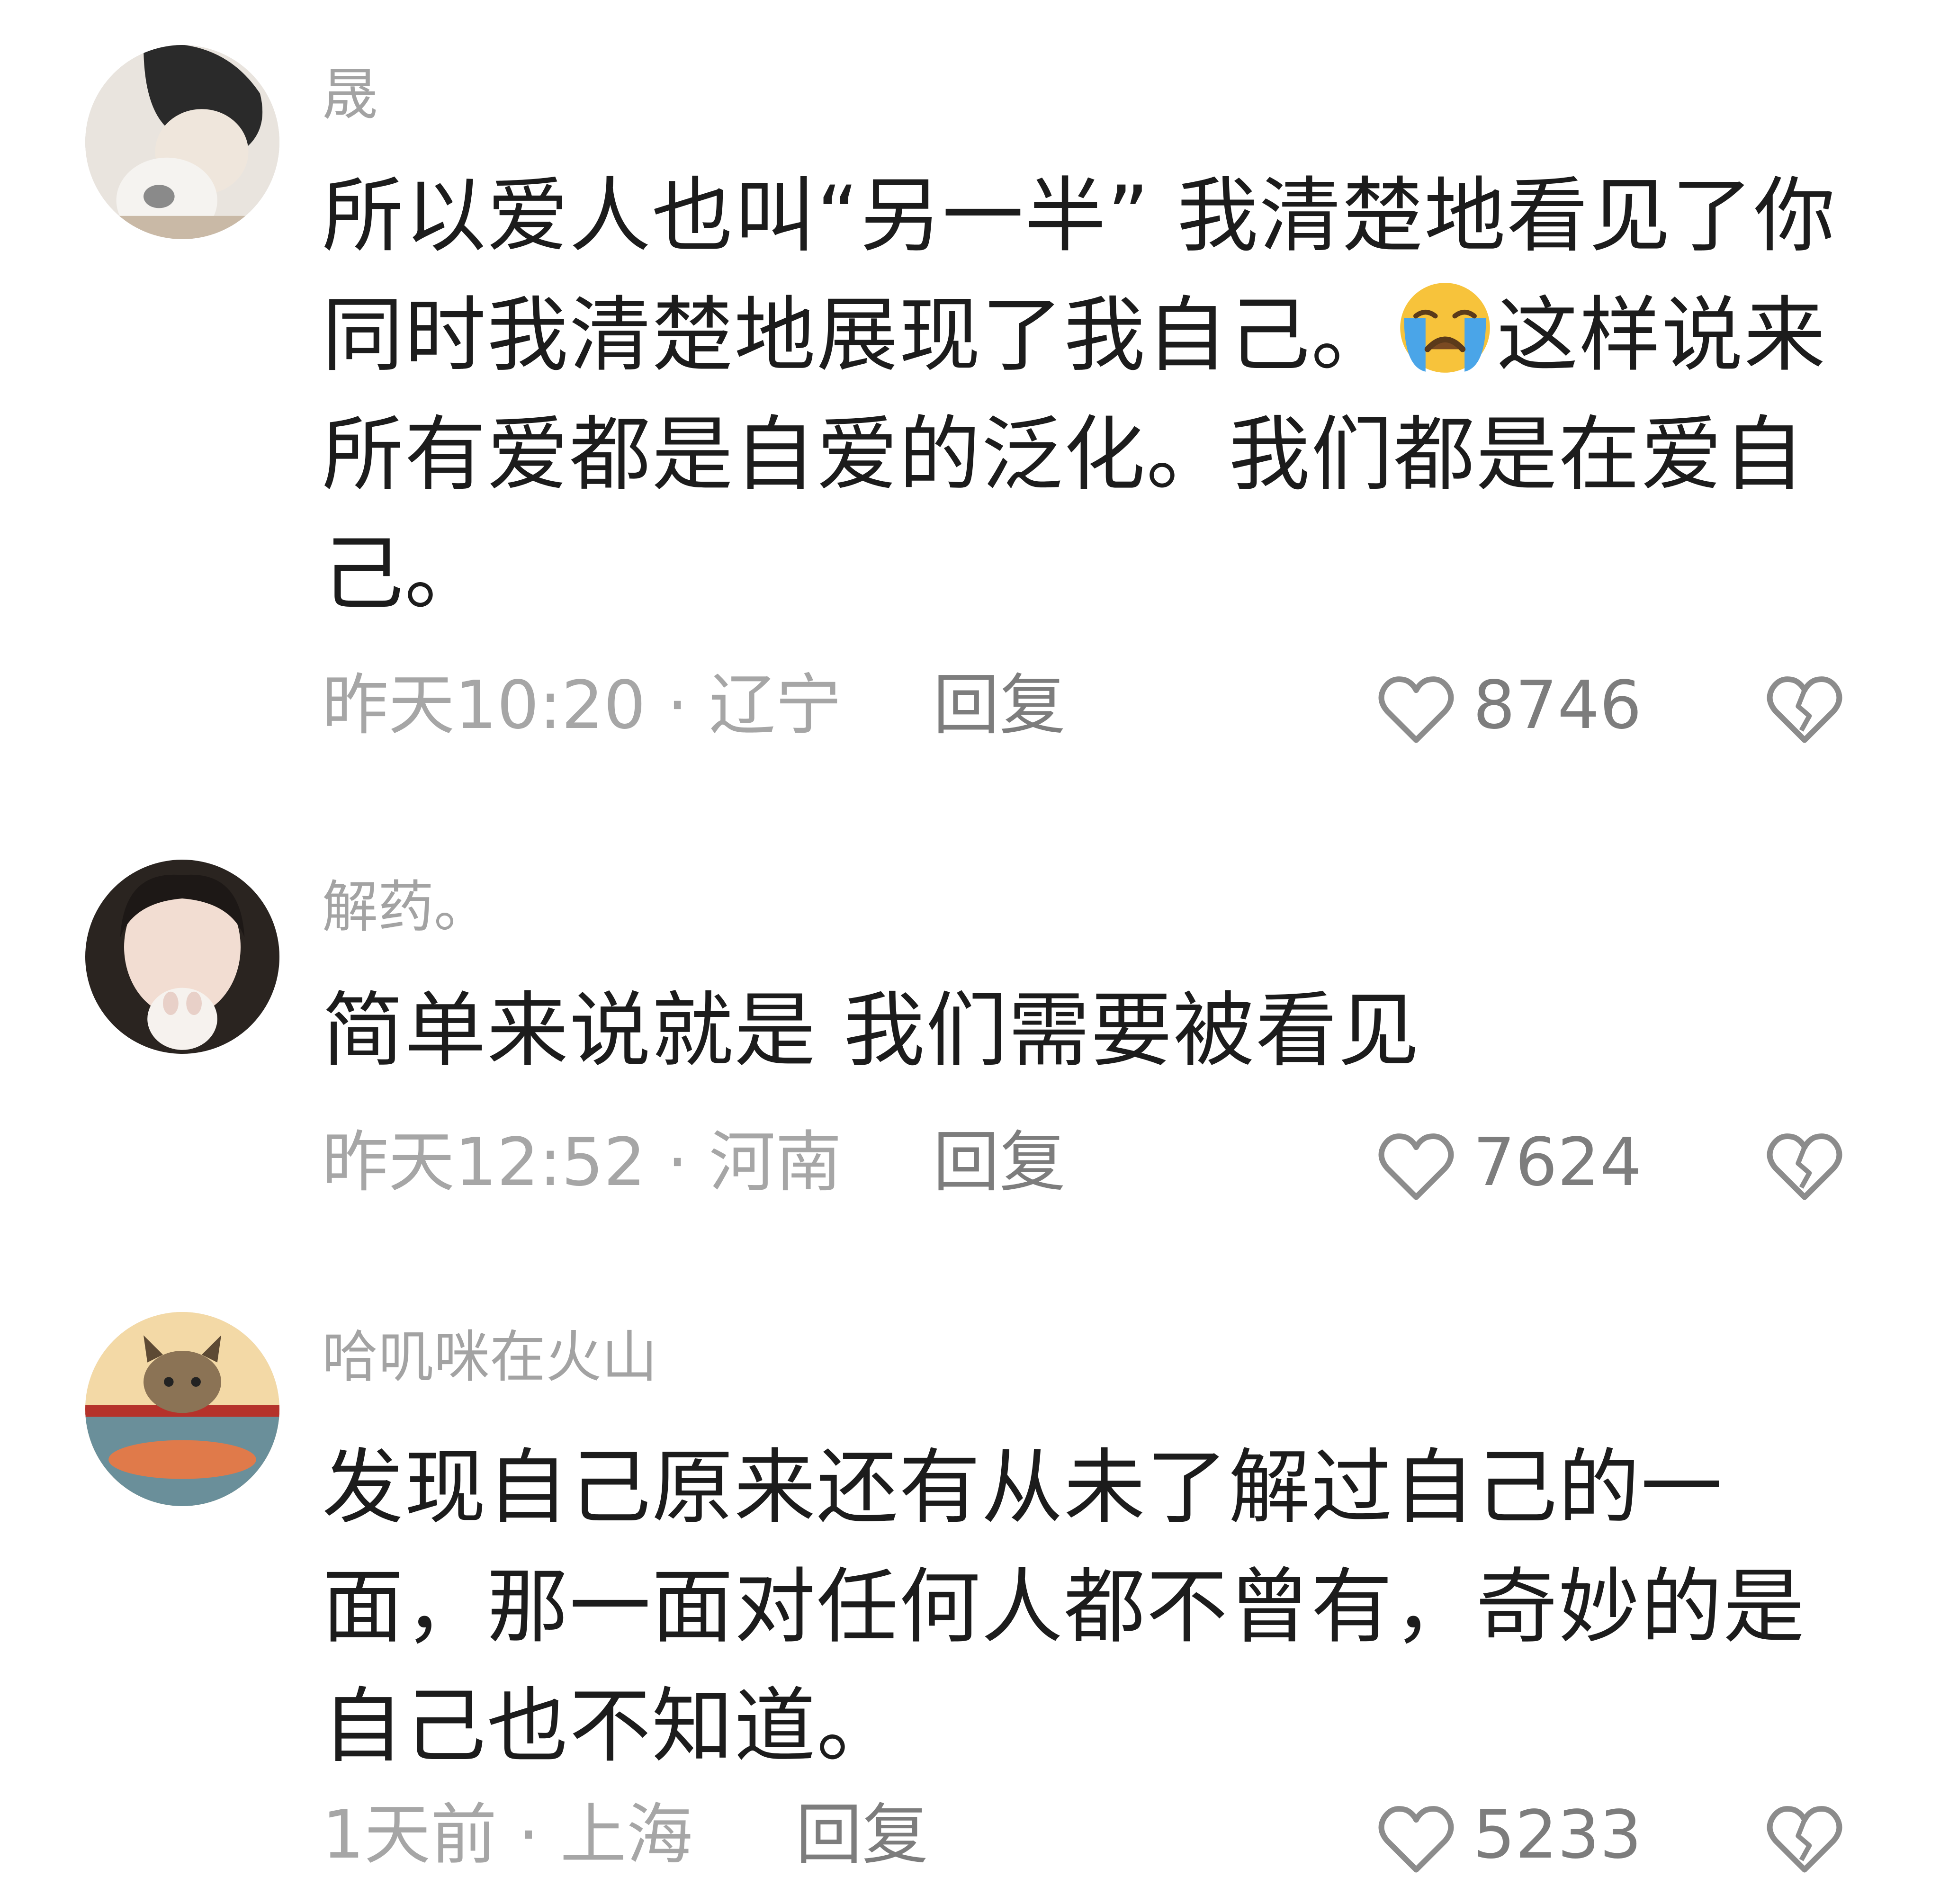  Describe the element at coordinates (489, 1356) in the screenshot. I see `username: 哈叽咪在火山` at that location.